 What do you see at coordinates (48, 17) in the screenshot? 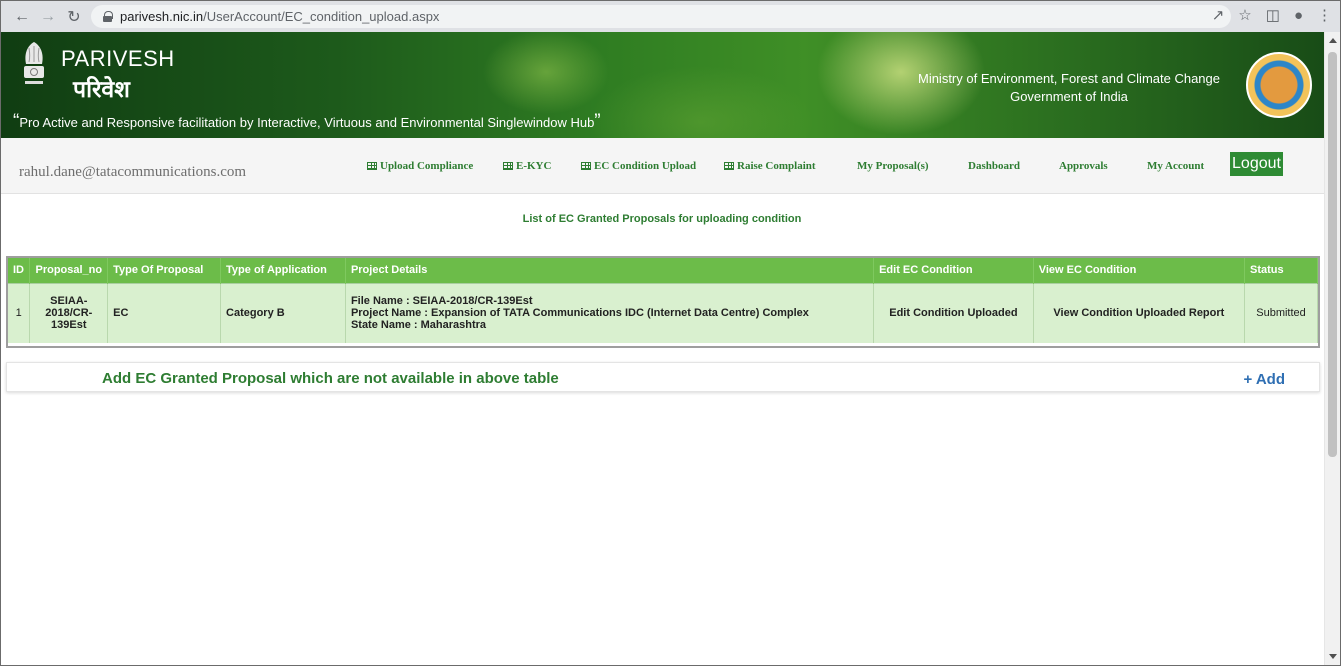
I see `forward-icon: →` at bounding box center [48, 17].